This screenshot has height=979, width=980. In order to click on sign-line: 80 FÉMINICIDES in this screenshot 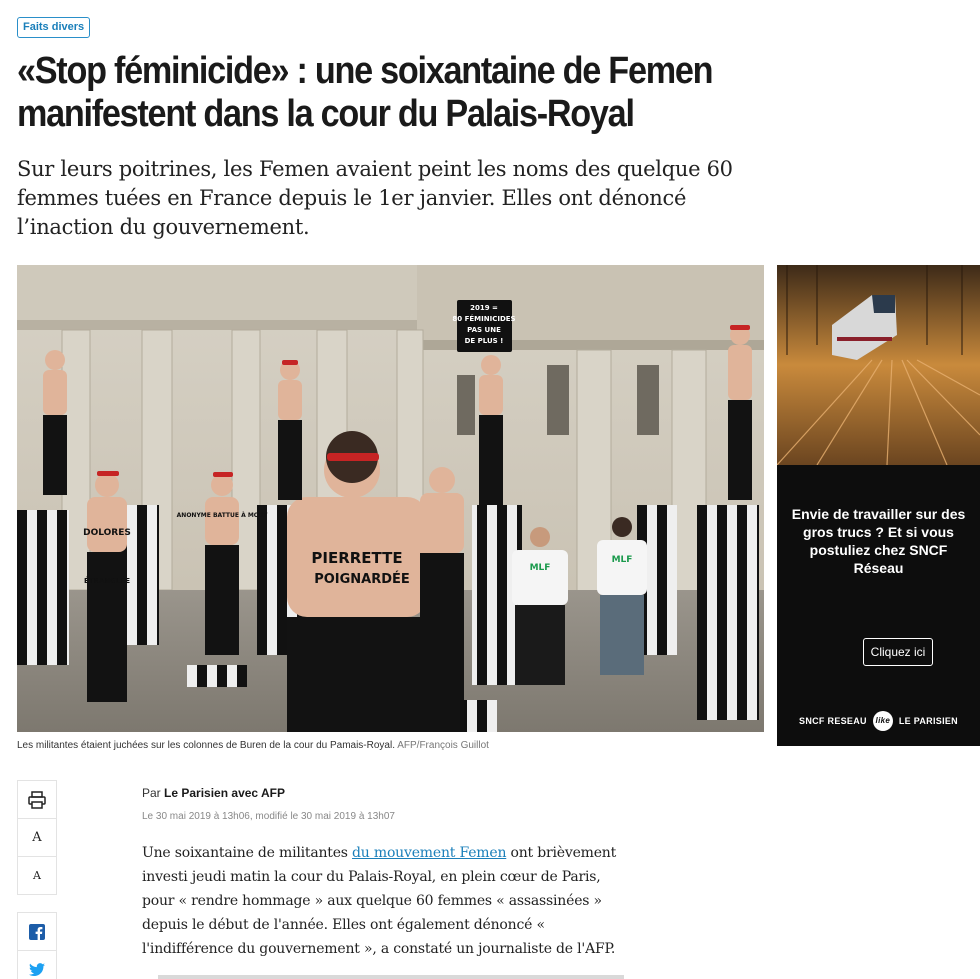, I will do `click(483, 318)`.